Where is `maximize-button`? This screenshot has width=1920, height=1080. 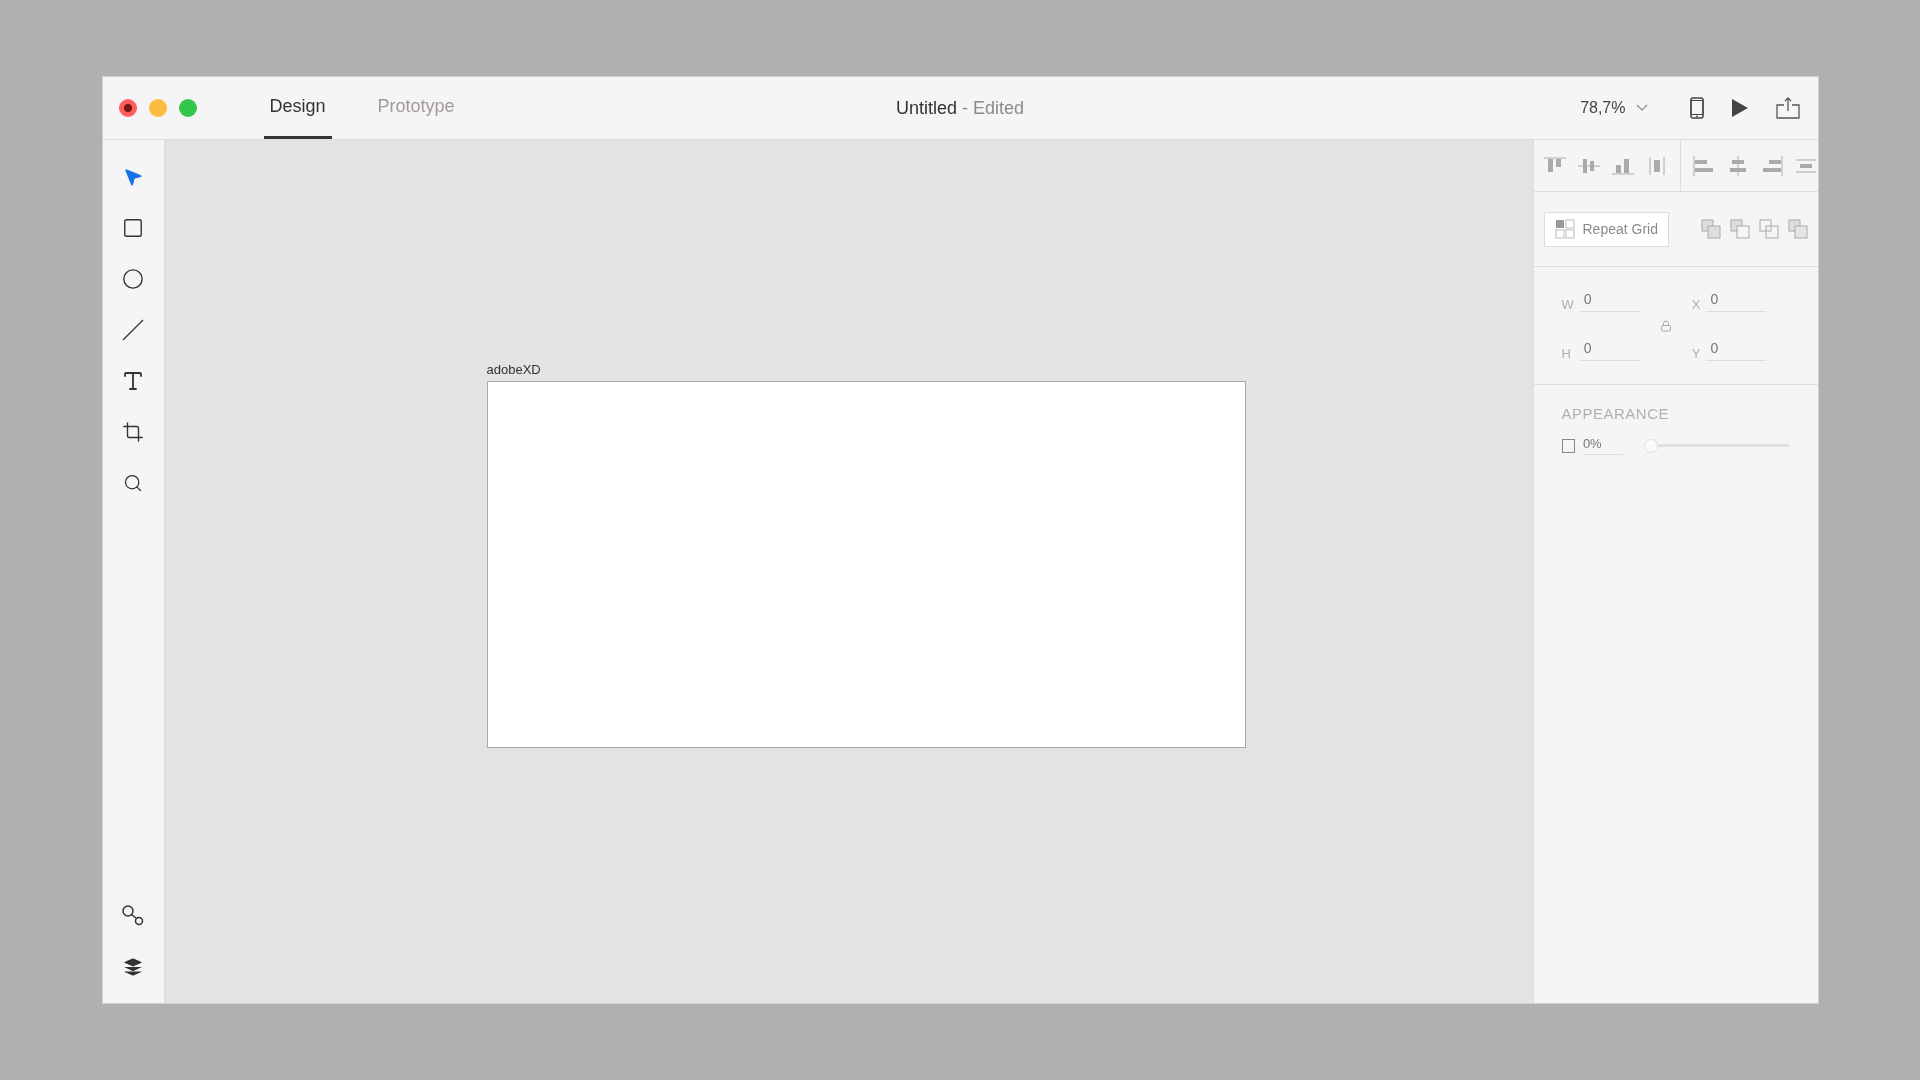
maximize-button is located at coordinates (187, 108).